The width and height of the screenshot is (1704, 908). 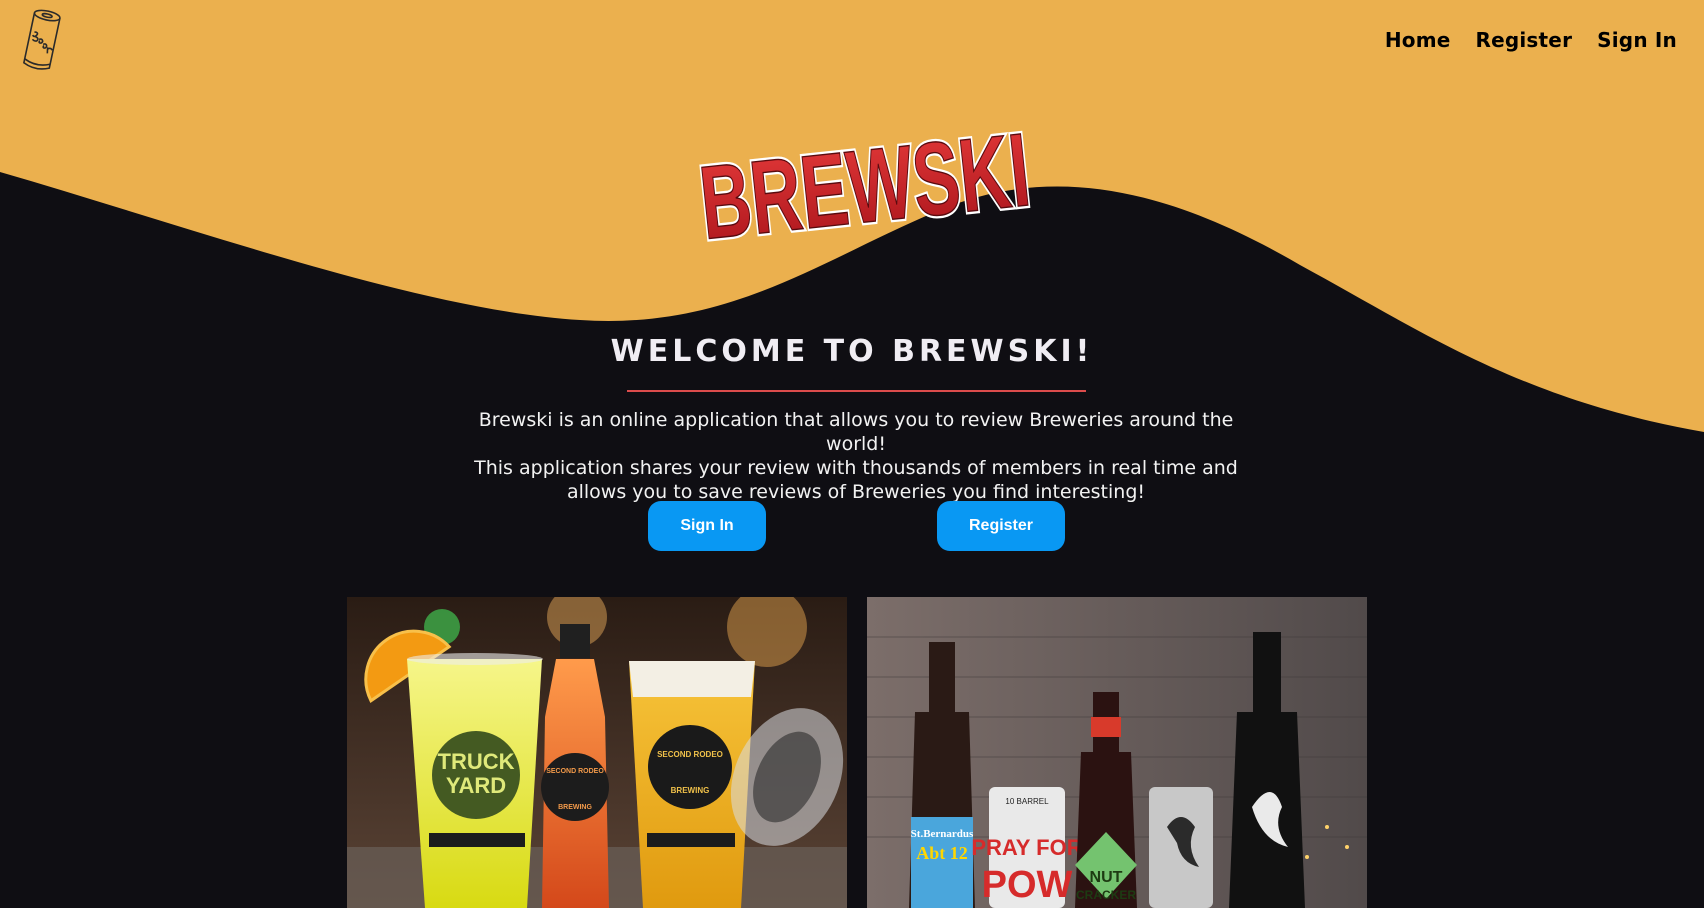 I want to click on signin-button: Sign In, so click(x=707, y=526).